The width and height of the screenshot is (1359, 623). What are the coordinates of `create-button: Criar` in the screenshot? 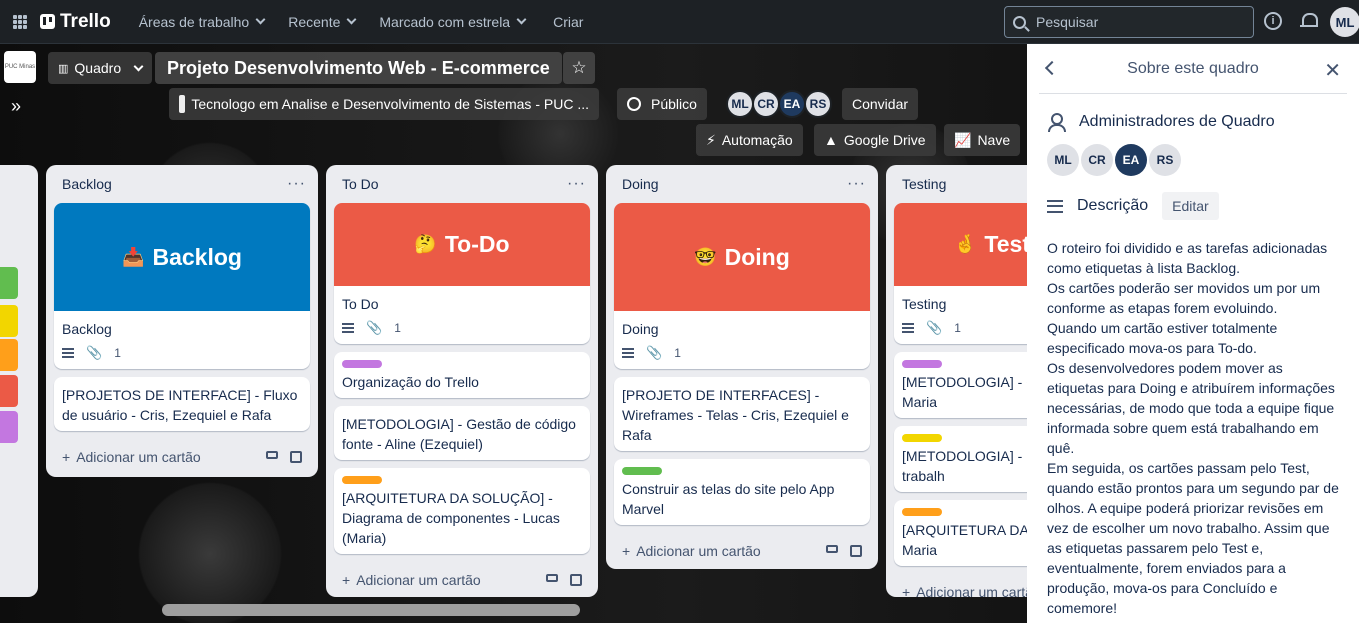 It's located at (568, 22).